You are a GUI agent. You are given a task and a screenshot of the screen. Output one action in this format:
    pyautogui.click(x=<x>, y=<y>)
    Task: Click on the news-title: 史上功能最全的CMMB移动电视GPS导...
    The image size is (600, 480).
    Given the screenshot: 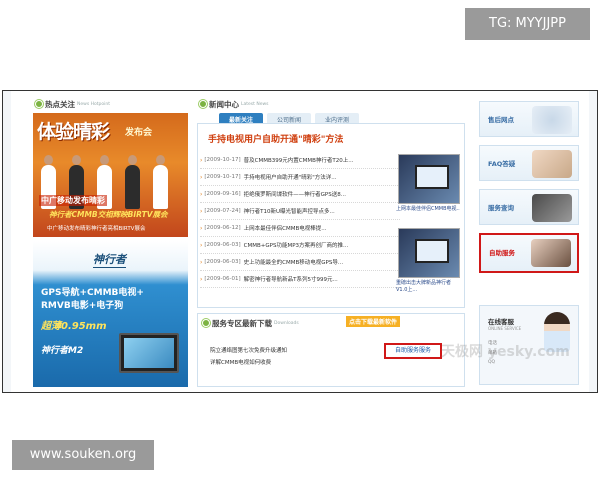 What is the action you would take?
    pyautogui.click(x=293, y=263)
    